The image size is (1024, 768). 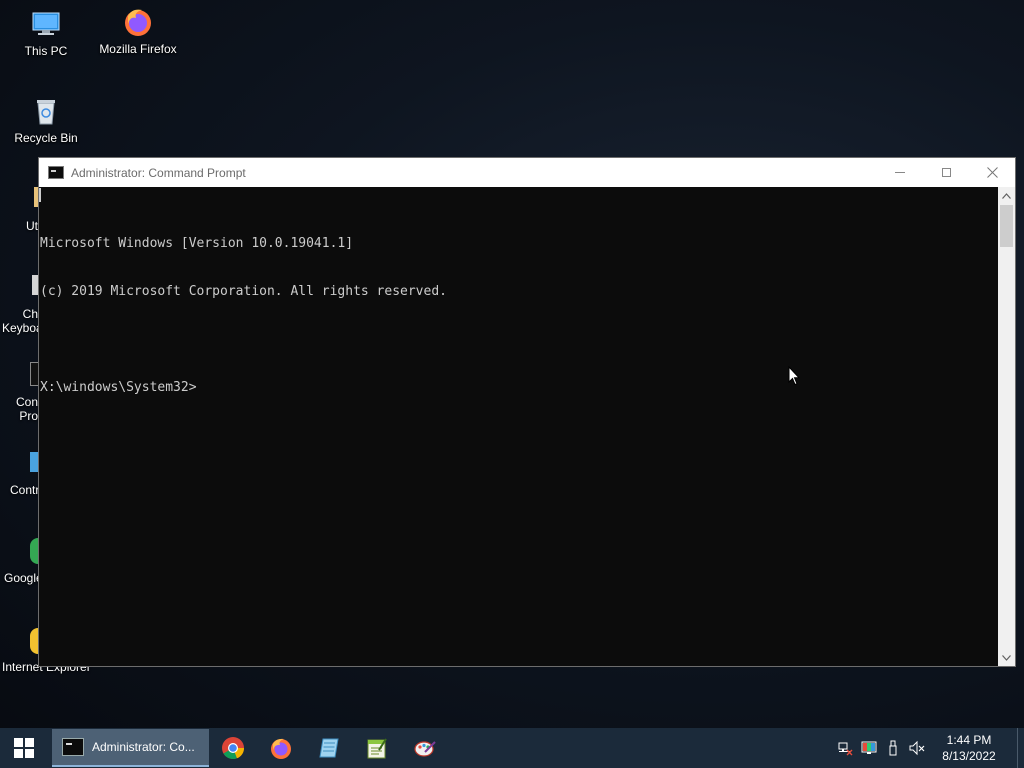 I want to click on notepad-icon, so click(x=329, y=748).